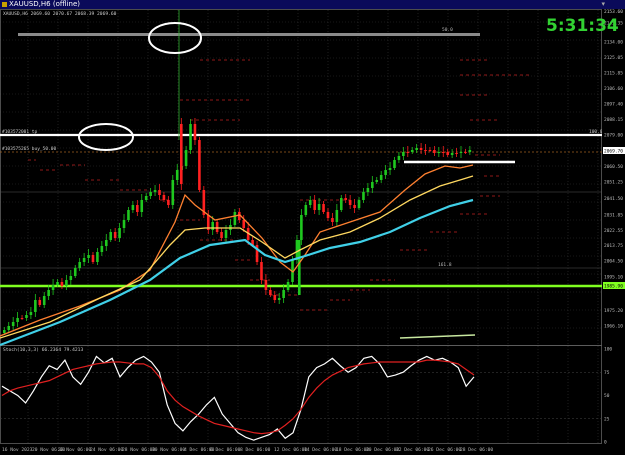 The image size is (625, 455). Describe the element at coordinates (225, 450) in the screenshot. I see `date-axis-label: 6 Dec 06:00` at that location.